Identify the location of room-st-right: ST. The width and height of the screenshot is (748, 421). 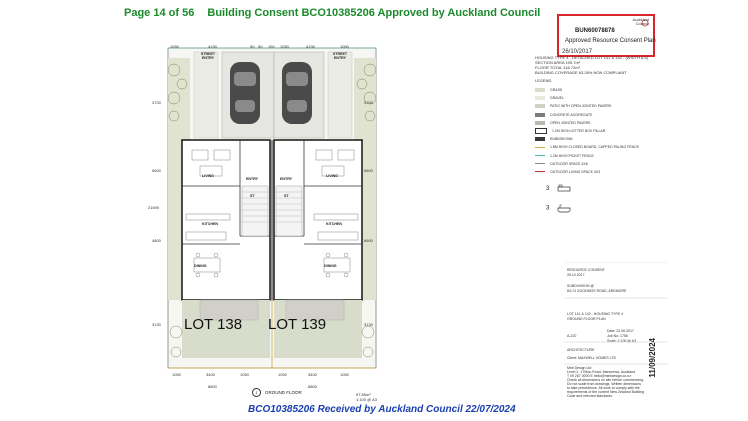
(286, 196).